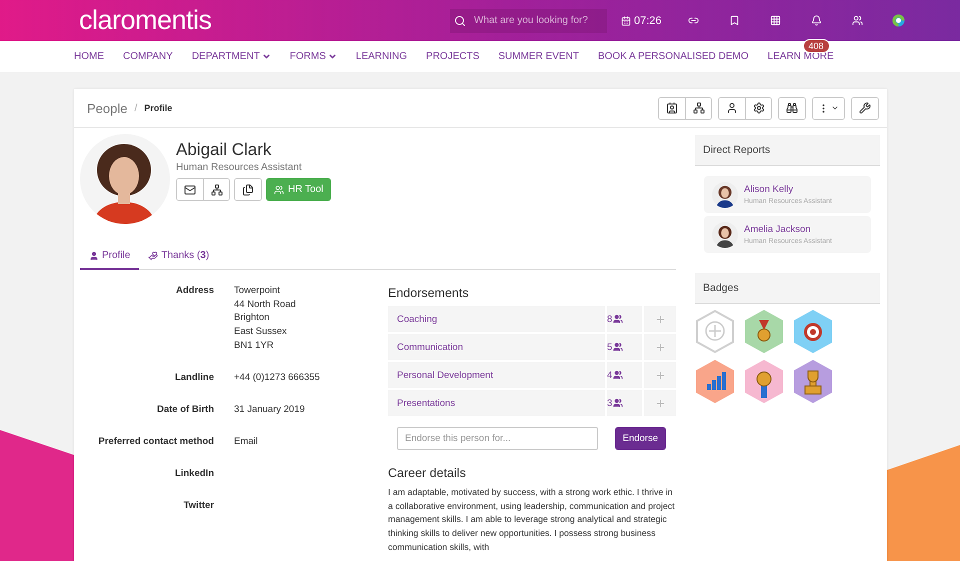 Image resolution: width=960 pixels, height=561 pixels. I want to click on person-name: Alison Kelly, so click(769, 189).